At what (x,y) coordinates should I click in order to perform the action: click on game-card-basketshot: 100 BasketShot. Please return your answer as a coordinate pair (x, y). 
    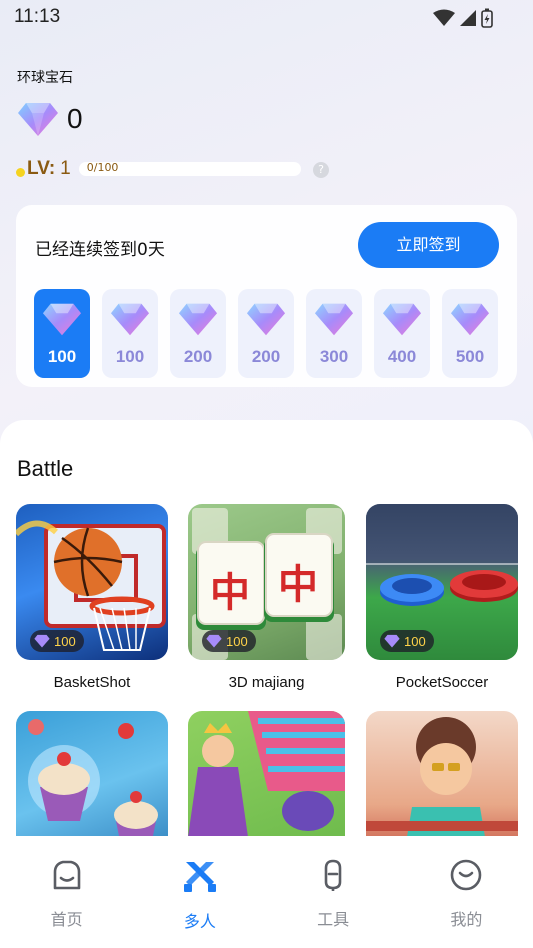
    Looking at the image, I should click on (92, 597).